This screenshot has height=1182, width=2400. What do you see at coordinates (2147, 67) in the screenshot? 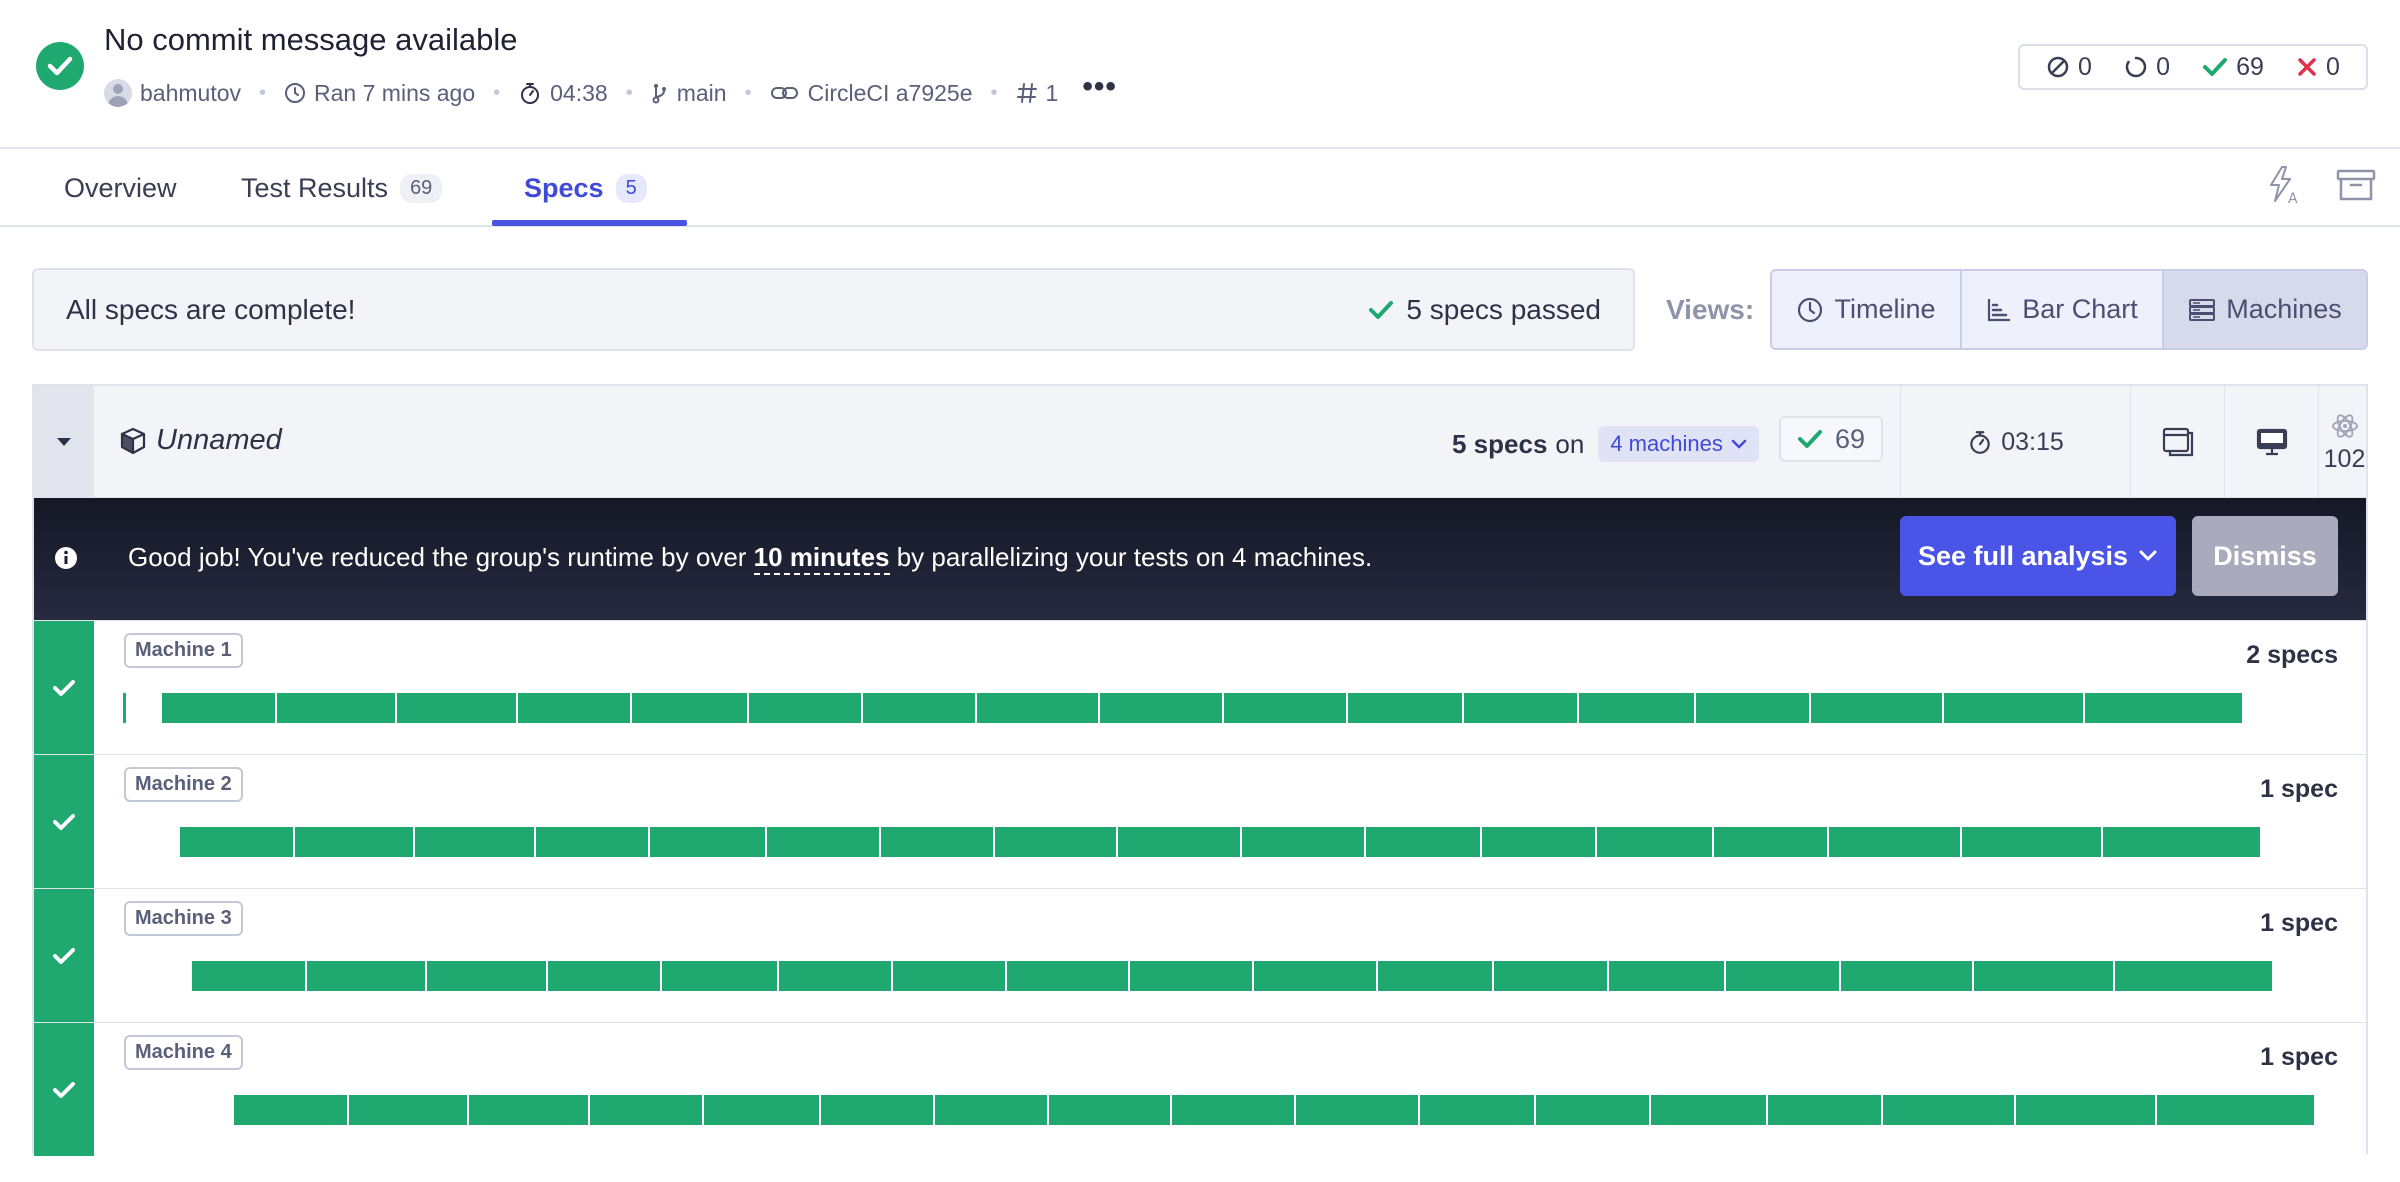
I see `pending-count: 0` at bounding box center [2147, 67].